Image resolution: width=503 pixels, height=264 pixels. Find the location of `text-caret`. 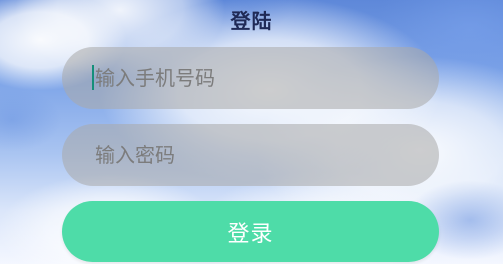

text-caret is located at coordinates (93, 77).